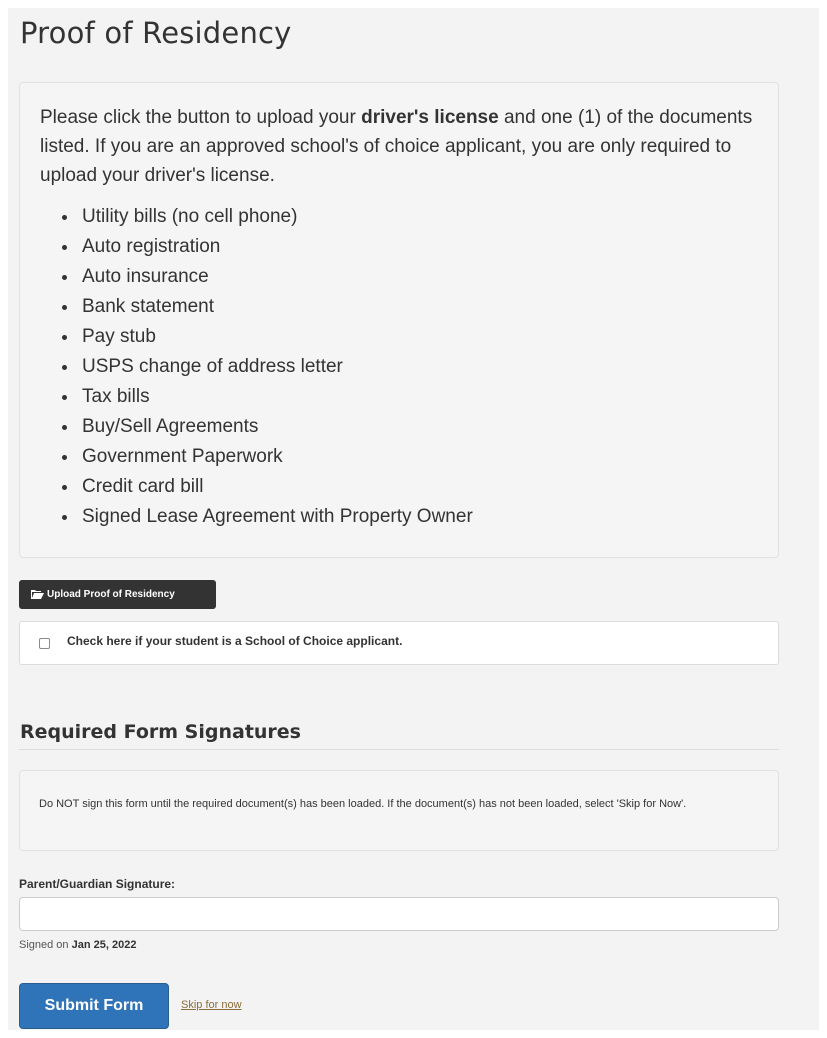 The height and width of the screenshot is (1038, 827). I want to click on list-item: Buy/Sell Agreements, so click(267, 427).